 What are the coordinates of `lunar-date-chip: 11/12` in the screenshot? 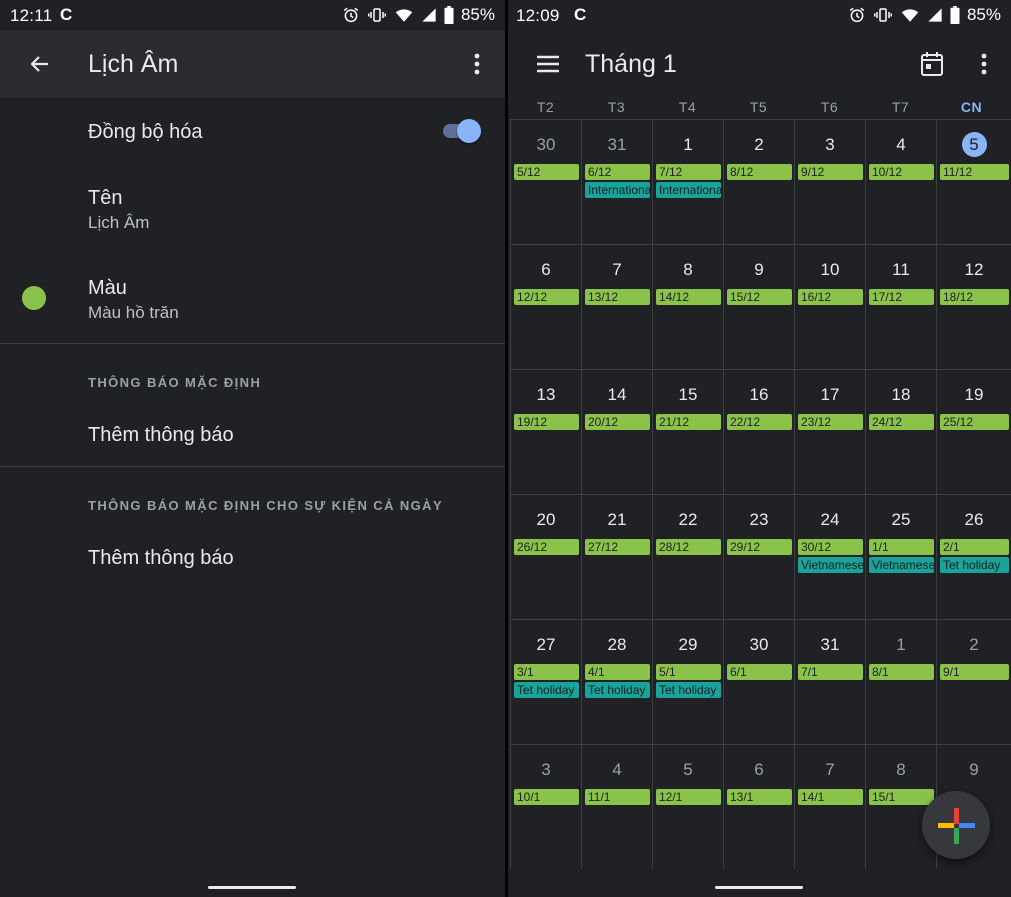 It's located at (974, 172).